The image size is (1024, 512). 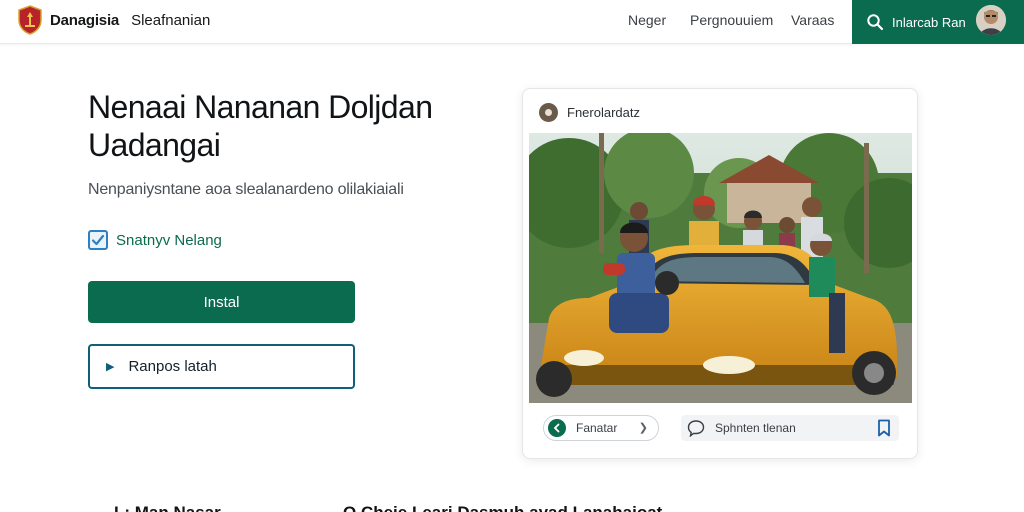 What do you see at coordinates (169, 240) in the screenshot?
I see `checkbox-label: Snatnyv Nelang` at bounding box center [169, 240].